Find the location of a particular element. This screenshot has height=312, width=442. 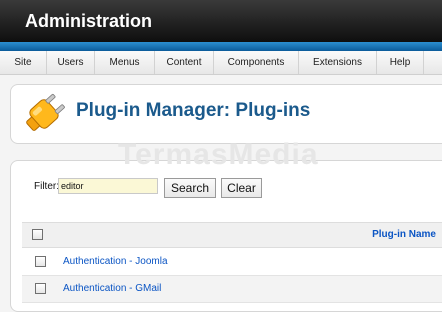

menu-help: Help is located at coordinates (400, 62).